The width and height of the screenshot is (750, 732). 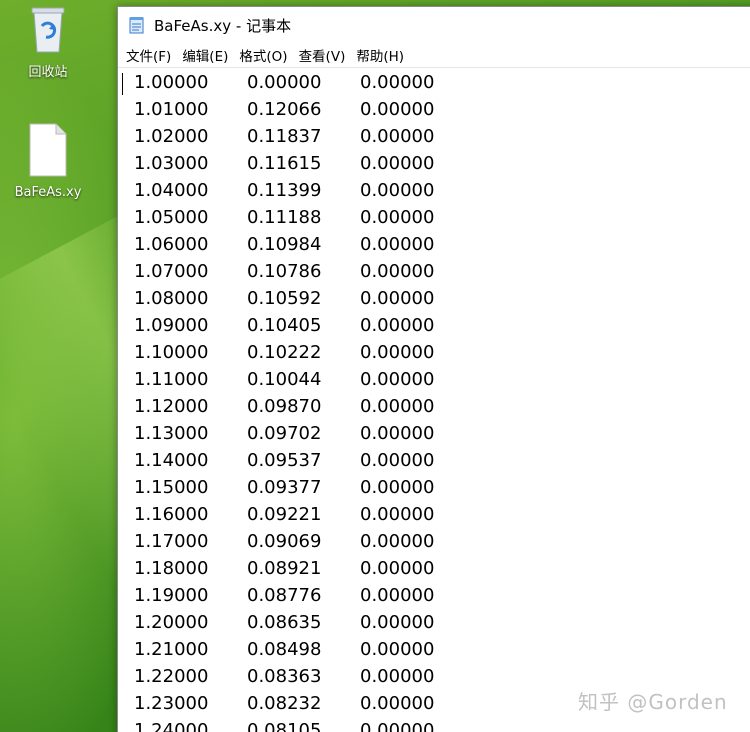 I want to click on text-line: 1.06000 0.10984 0.00000, so click(x=436, y=244).